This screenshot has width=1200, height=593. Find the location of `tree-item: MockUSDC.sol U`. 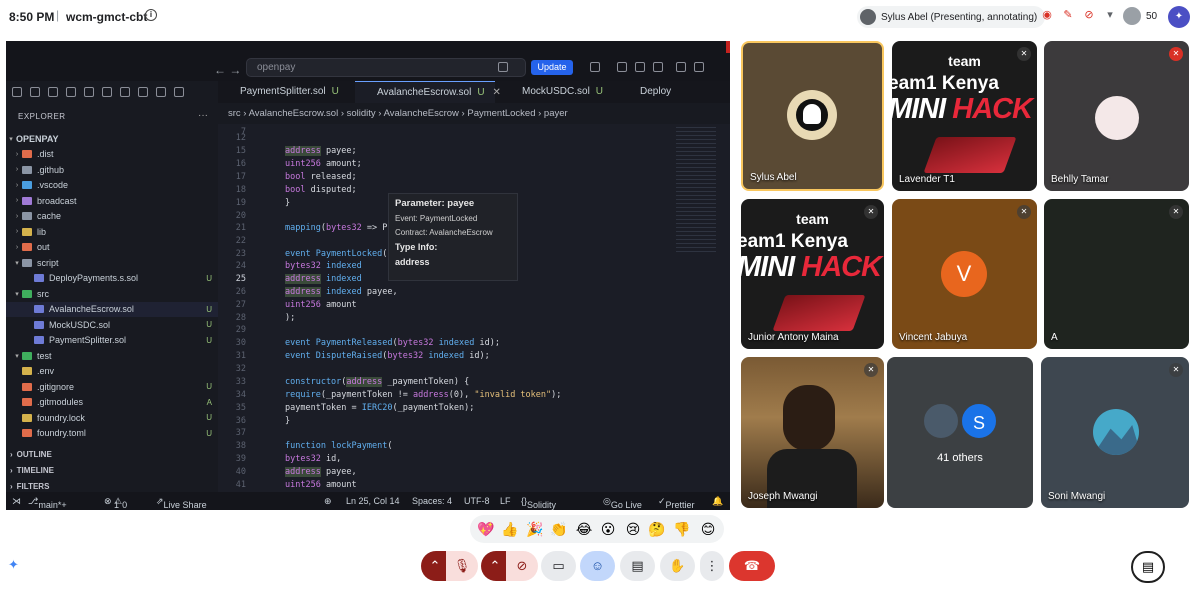

tree-item: MockUSDC.sol U is located at coordinates (112, 325).